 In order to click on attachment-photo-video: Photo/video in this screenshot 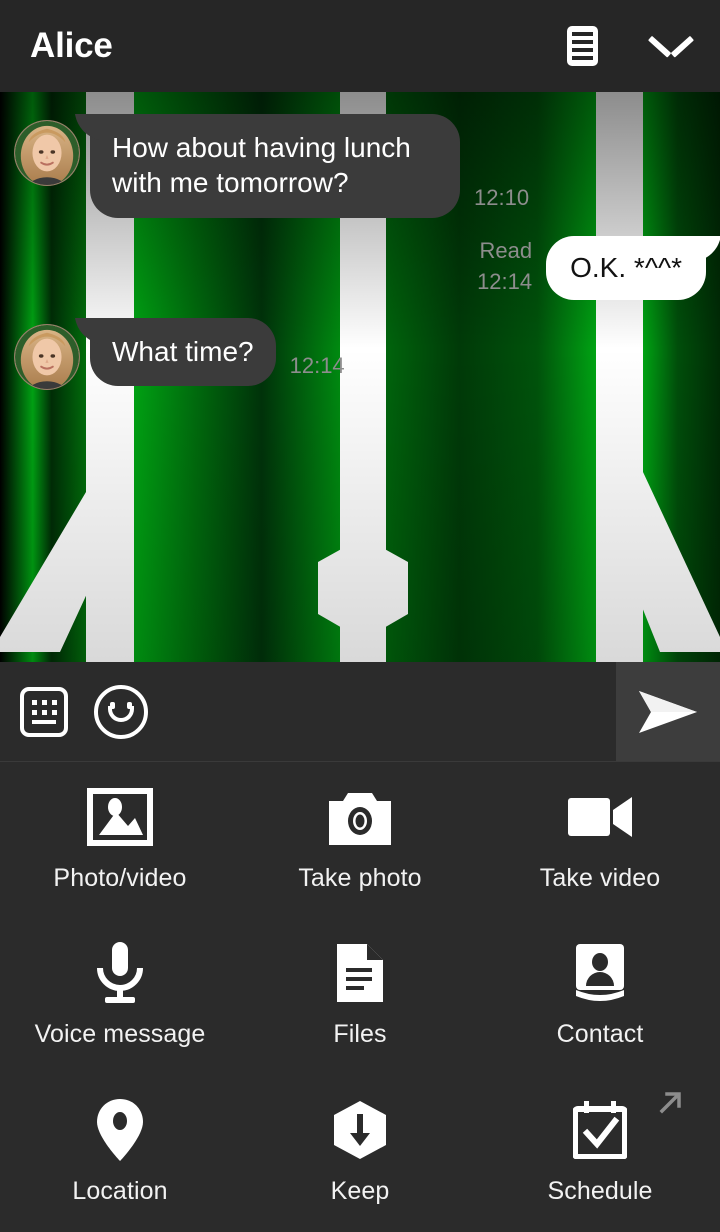, I will do `click(120, 840)`.